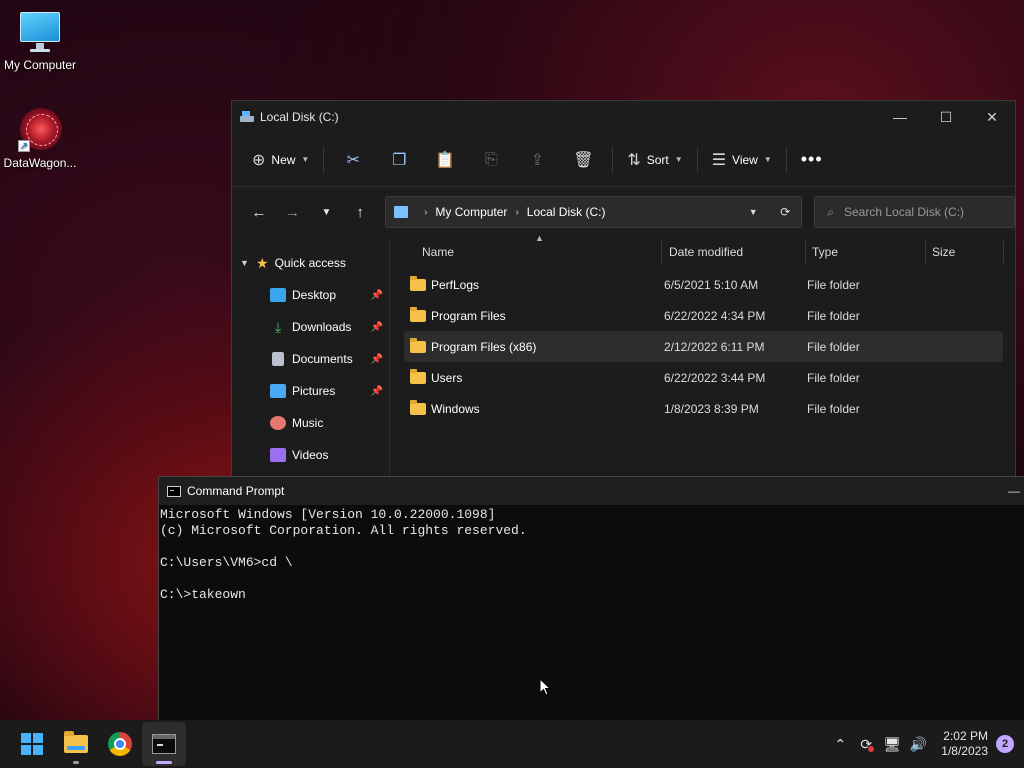 This screenshot has width=1024, height=768. I want to click on back-button: ←, so click(259, 212).